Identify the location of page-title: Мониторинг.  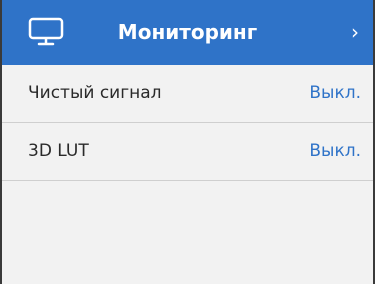
(187, 32).